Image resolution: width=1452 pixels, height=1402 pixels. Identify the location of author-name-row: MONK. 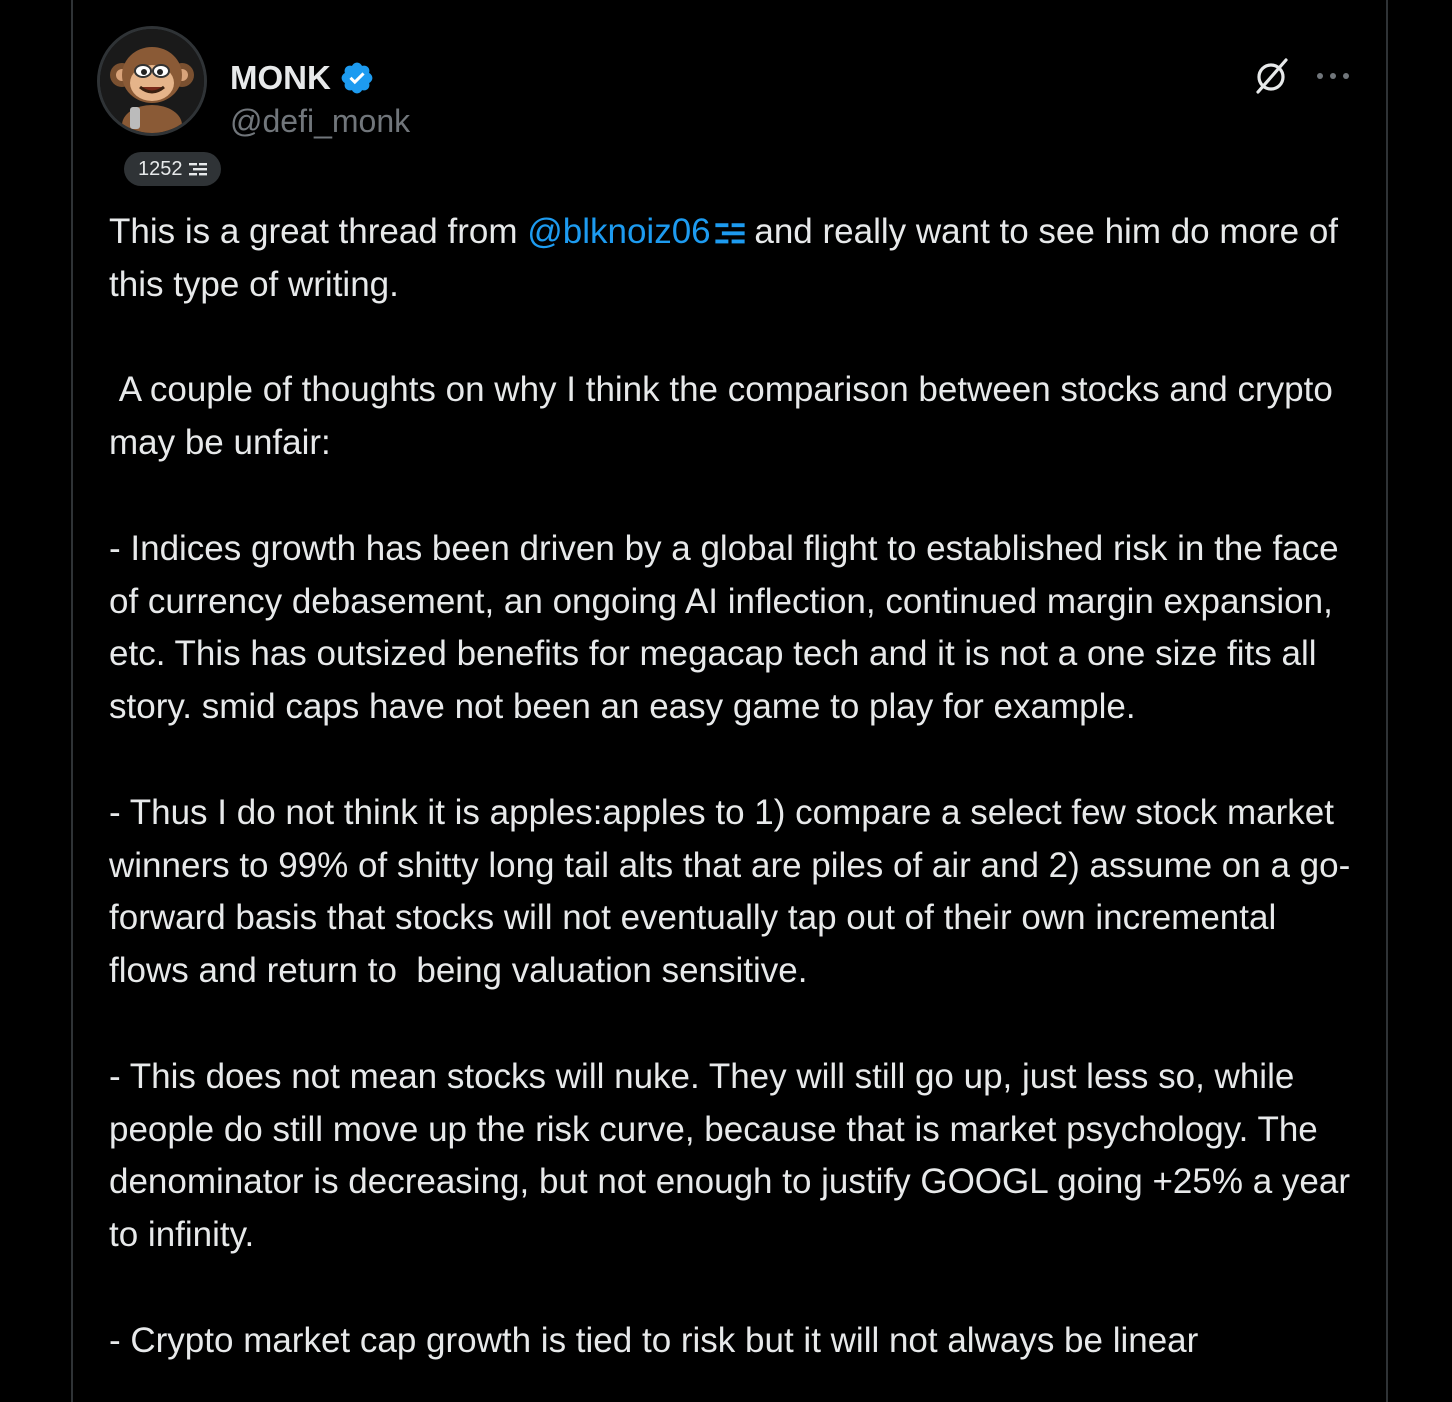
(302, 78).